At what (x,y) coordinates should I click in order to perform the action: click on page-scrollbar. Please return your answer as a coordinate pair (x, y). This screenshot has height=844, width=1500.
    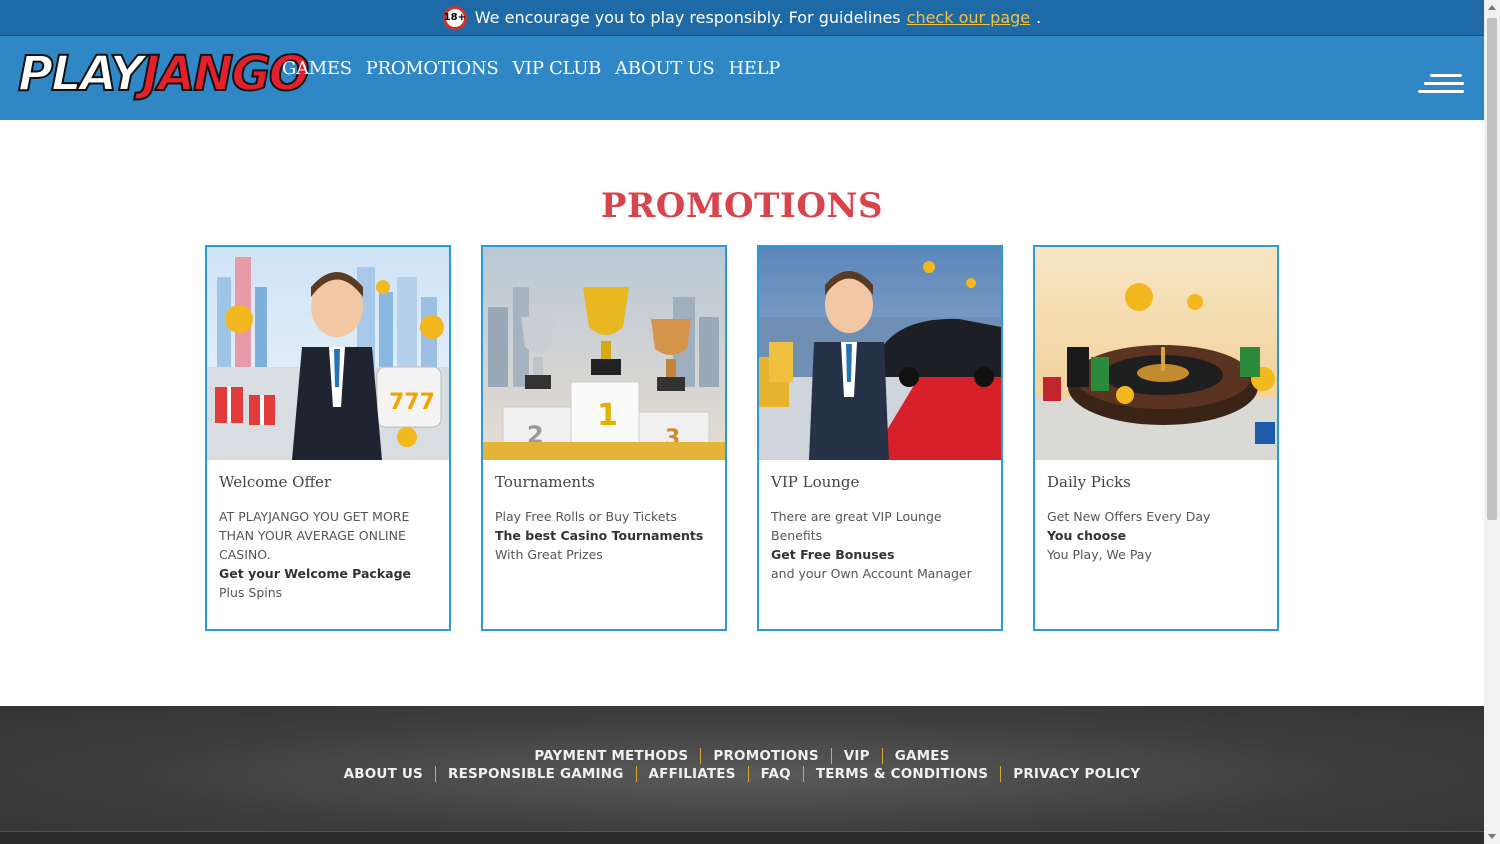
    Looking at the image, I should click on (1492, 422).